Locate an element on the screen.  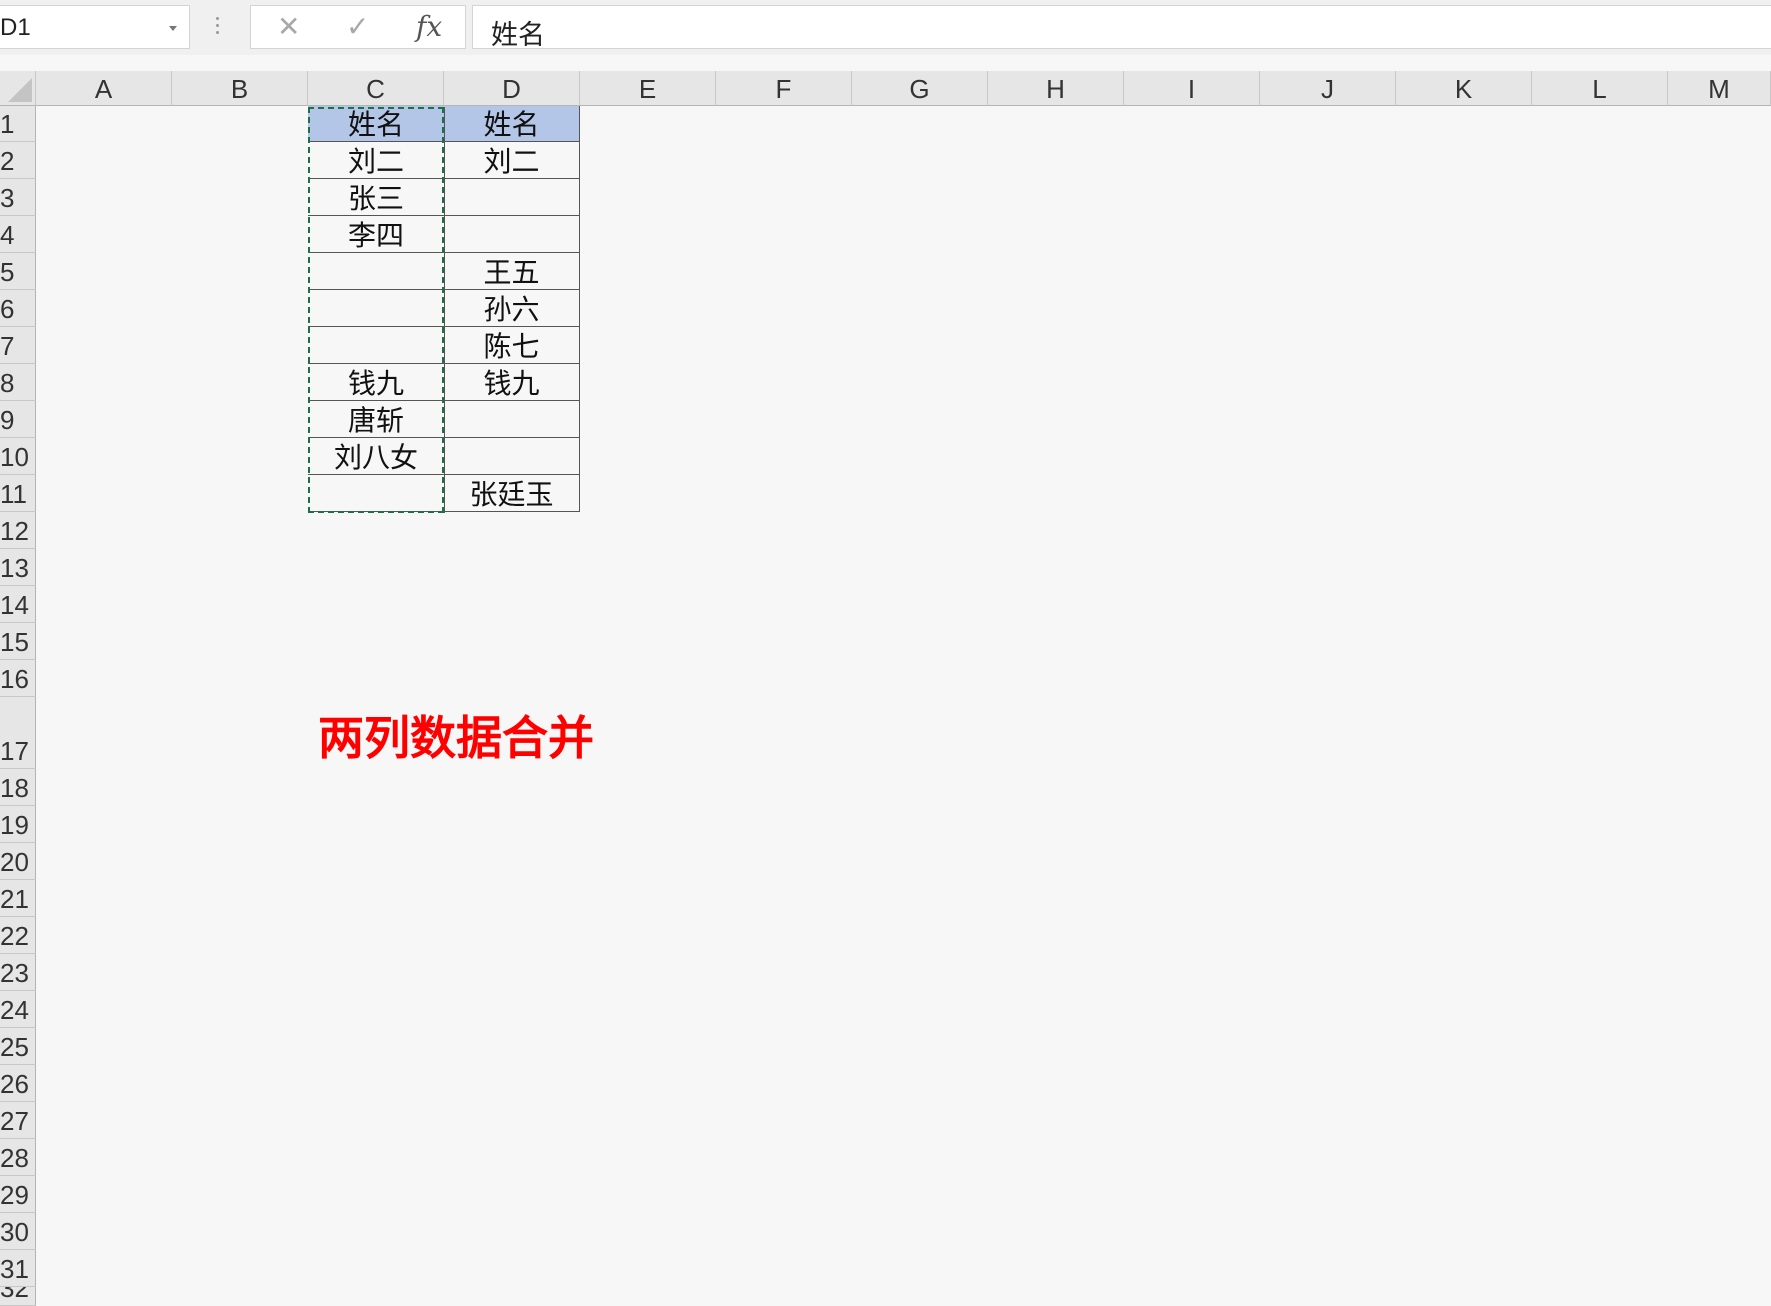
row-header-8: 8 is located at coordinates (18, 382).